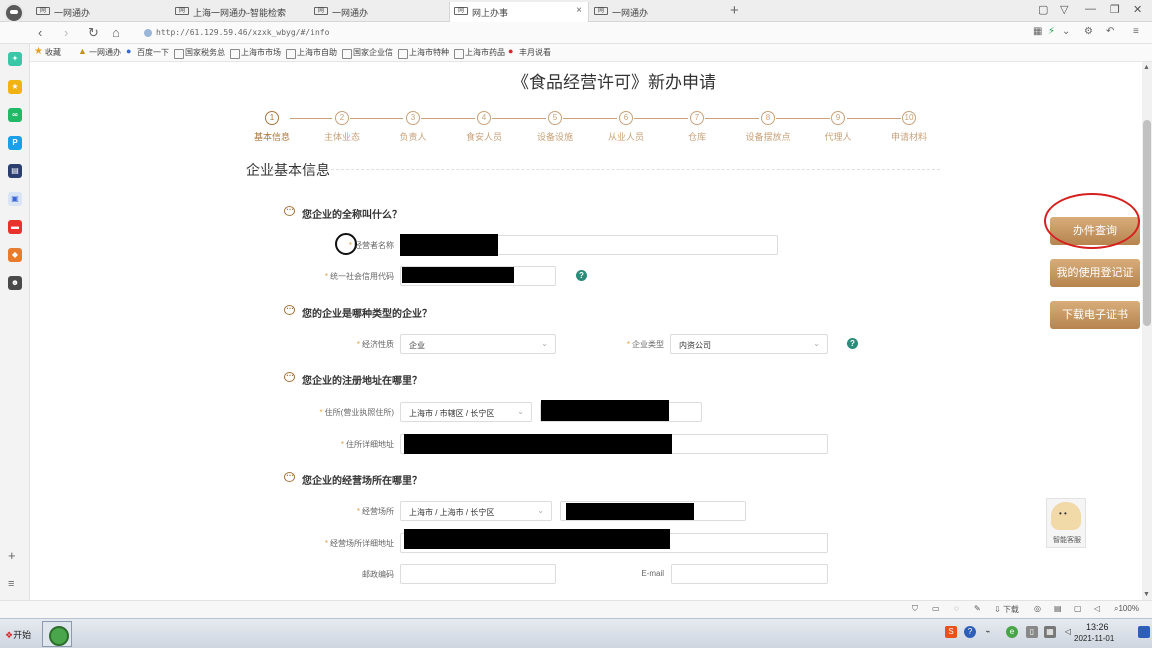 This screenshot has width=1152, height=648. I want to click on step-9: 9 代理人, so click(838, 127).